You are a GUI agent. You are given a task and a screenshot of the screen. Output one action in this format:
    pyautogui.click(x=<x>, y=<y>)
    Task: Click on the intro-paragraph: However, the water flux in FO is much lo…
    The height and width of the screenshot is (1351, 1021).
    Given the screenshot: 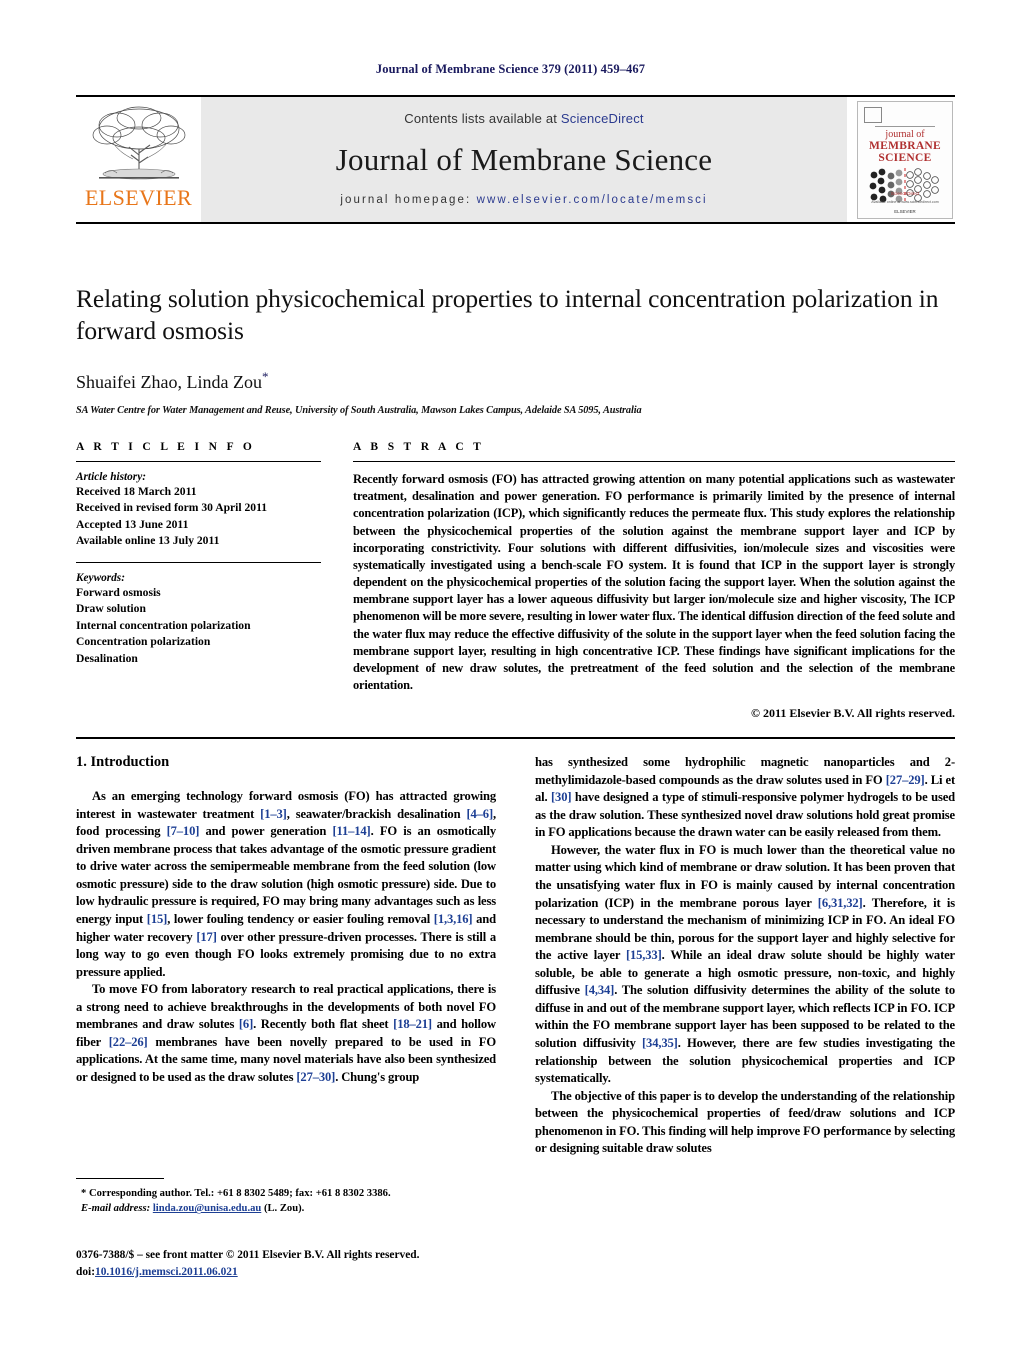 What is the action you would take?
    pyautogui.click(x=745, y=964)
    